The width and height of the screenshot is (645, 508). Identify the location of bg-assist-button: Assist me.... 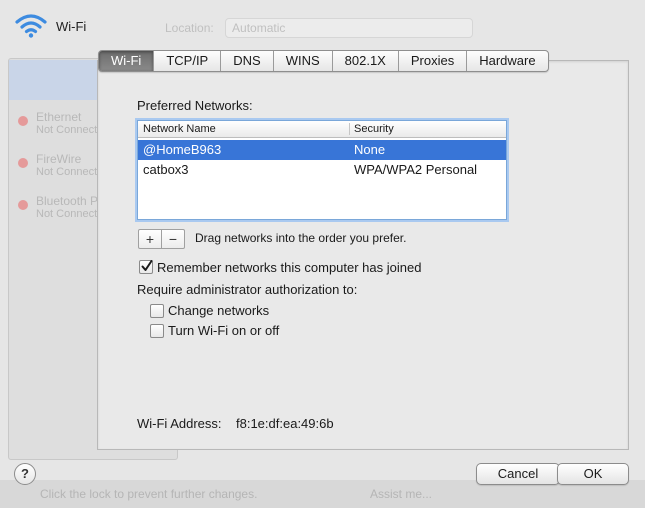
(401, 494).